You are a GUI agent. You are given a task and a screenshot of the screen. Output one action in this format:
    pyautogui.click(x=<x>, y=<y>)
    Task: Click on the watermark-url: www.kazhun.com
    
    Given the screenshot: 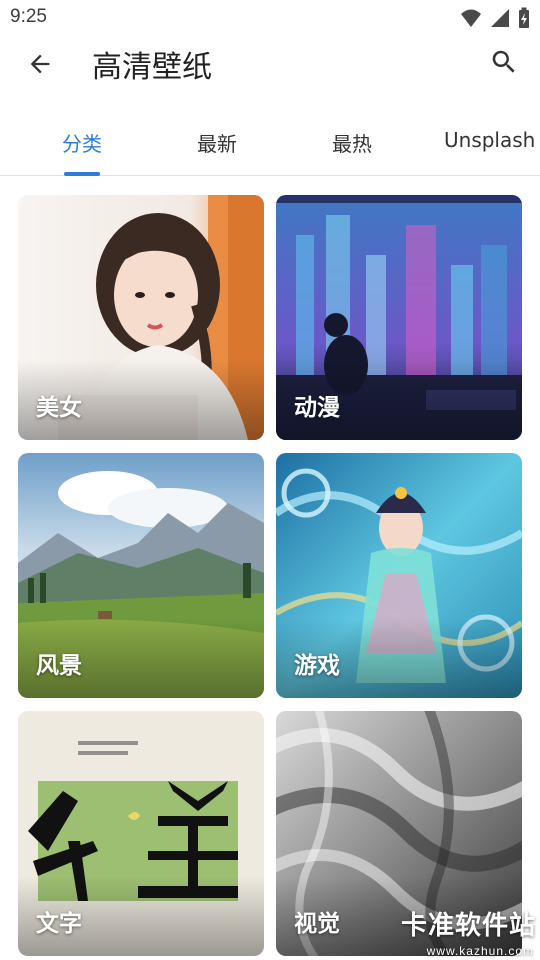 What is the action you would take?
    pyautogui.click(x=480, y=951)
    